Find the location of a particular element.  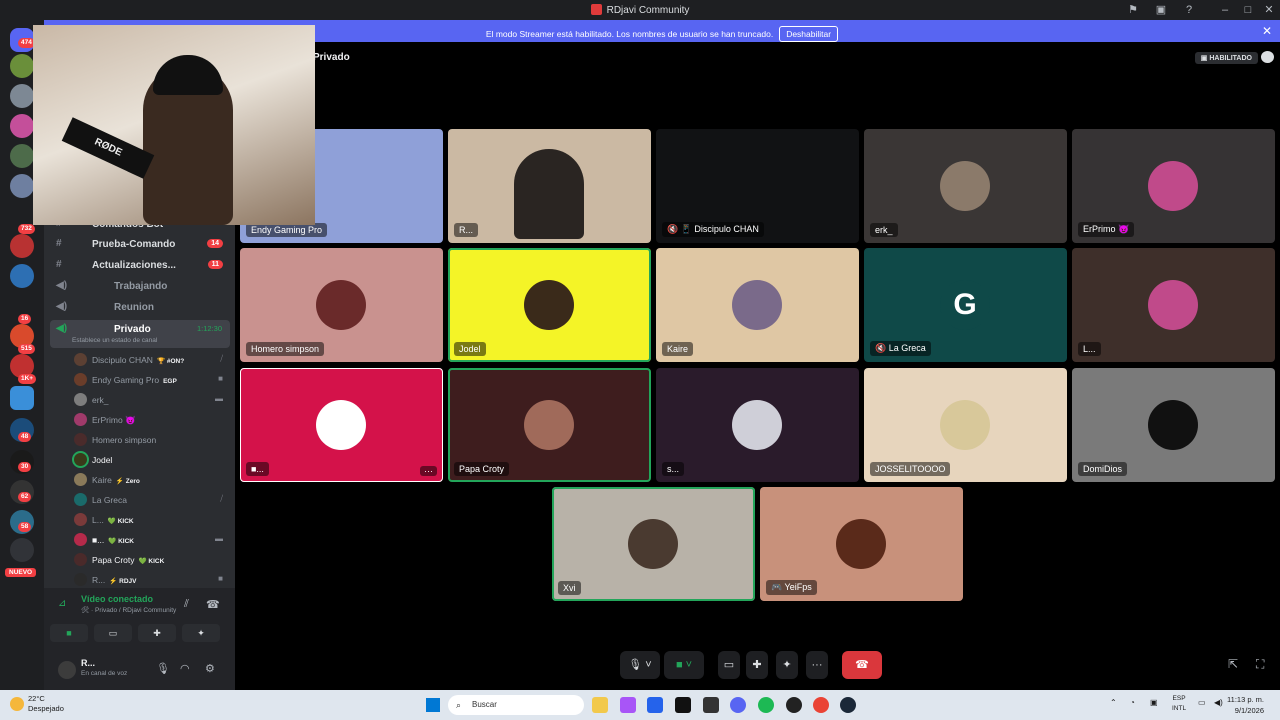

video-tile: 🔇 📱 Discipulo CHAN is located at coordinates (757, 186).